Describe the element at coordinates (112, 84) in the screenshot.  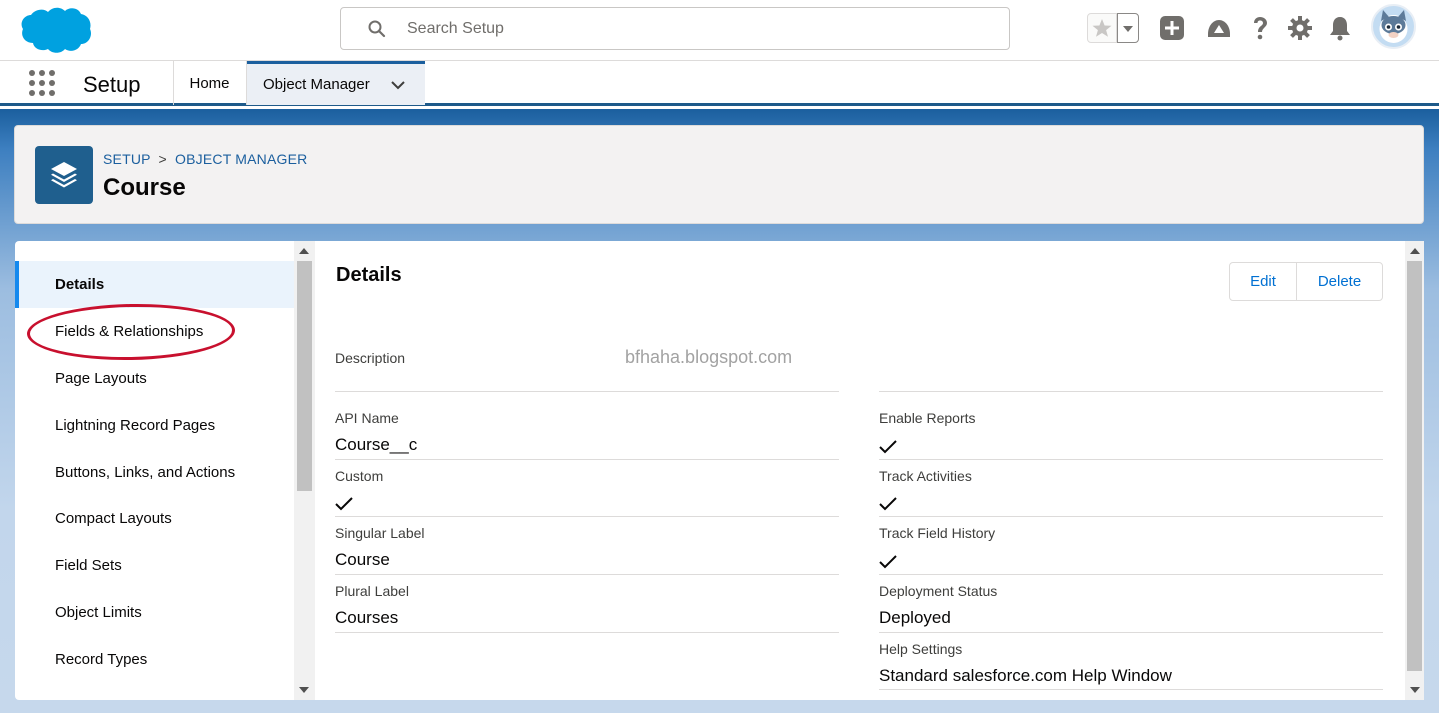
I see `app-name: Setup` at that location.